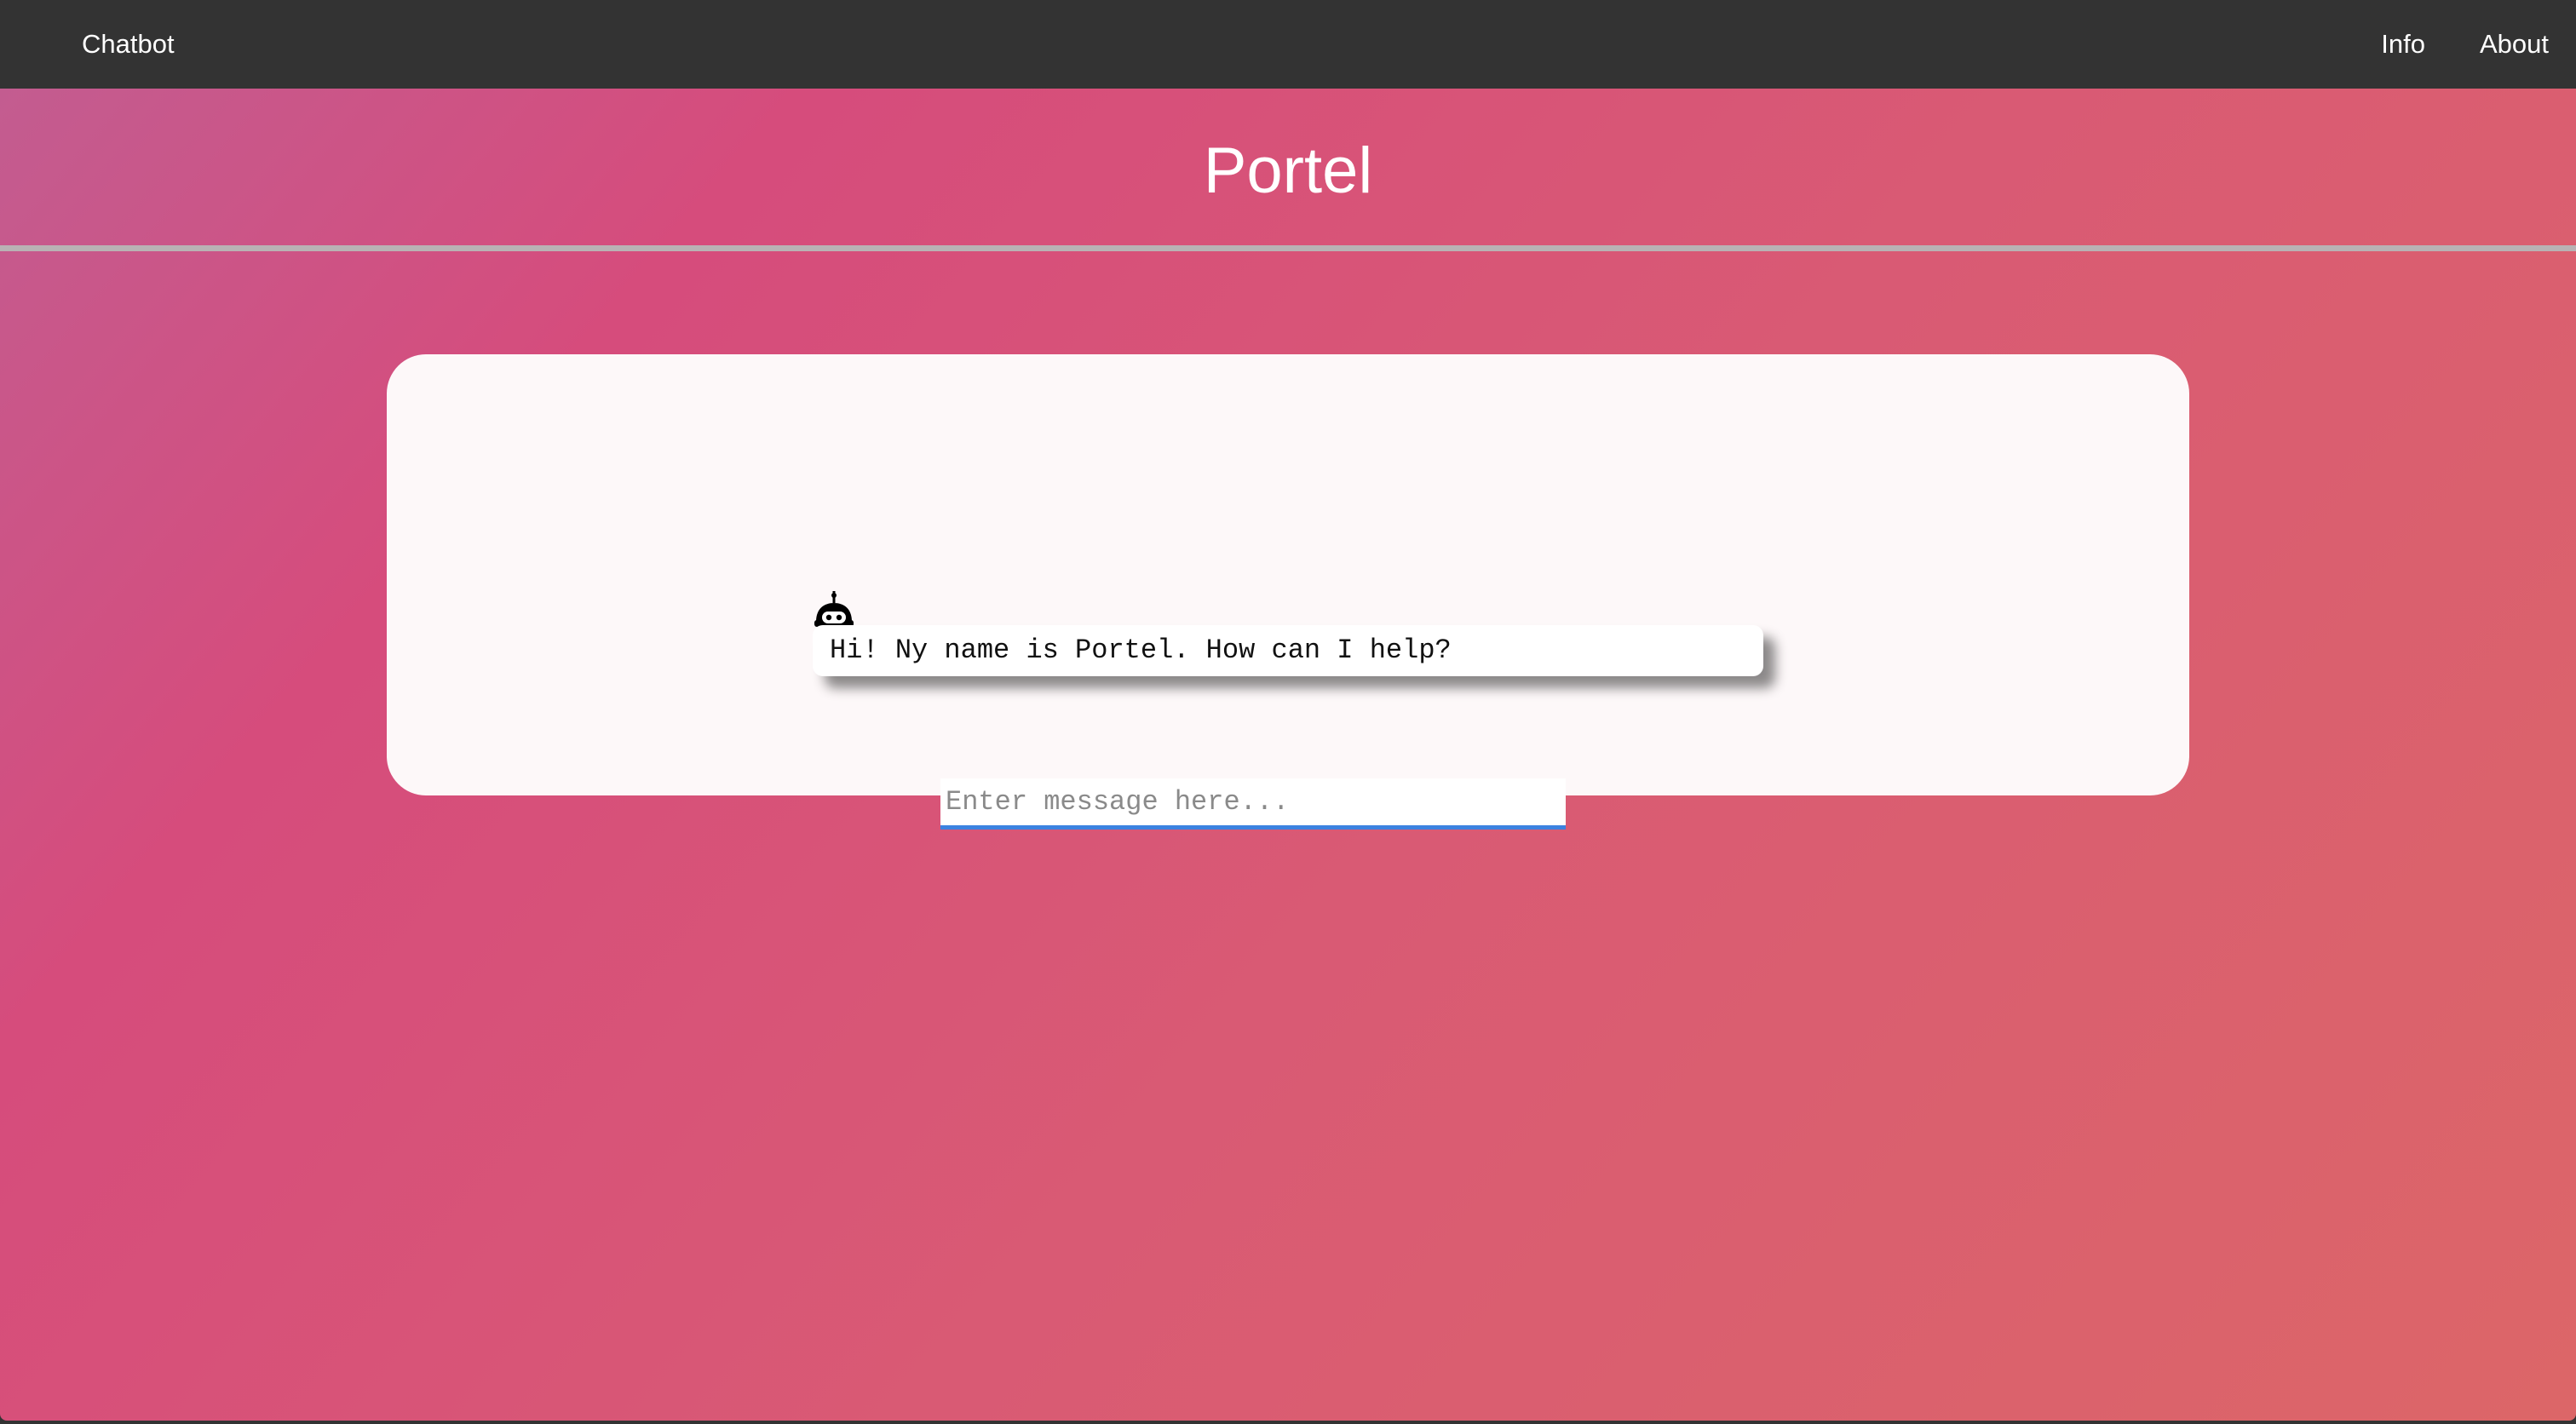 The width and height of the screenshot is (2576, 1424). What do you see at coordinates (1288, 45) in the screenshot?
I see `top-navbar: Chatbot Info About` at bounding box center [1288, 45].